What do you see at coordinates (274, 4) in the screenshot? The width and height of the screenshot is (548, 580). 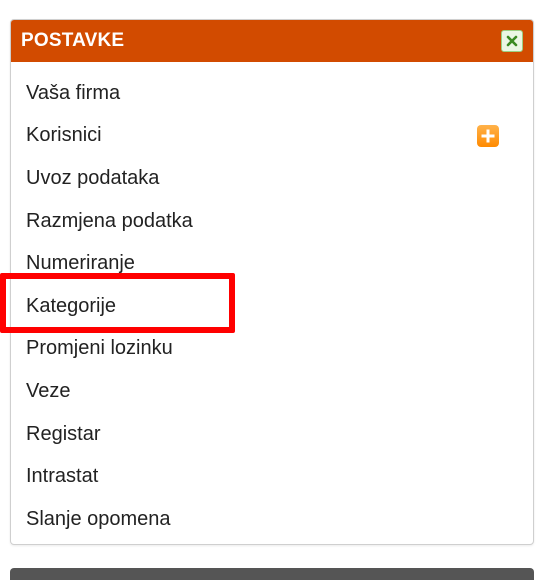 I see `top-divider` at bounding box center [274, 4].